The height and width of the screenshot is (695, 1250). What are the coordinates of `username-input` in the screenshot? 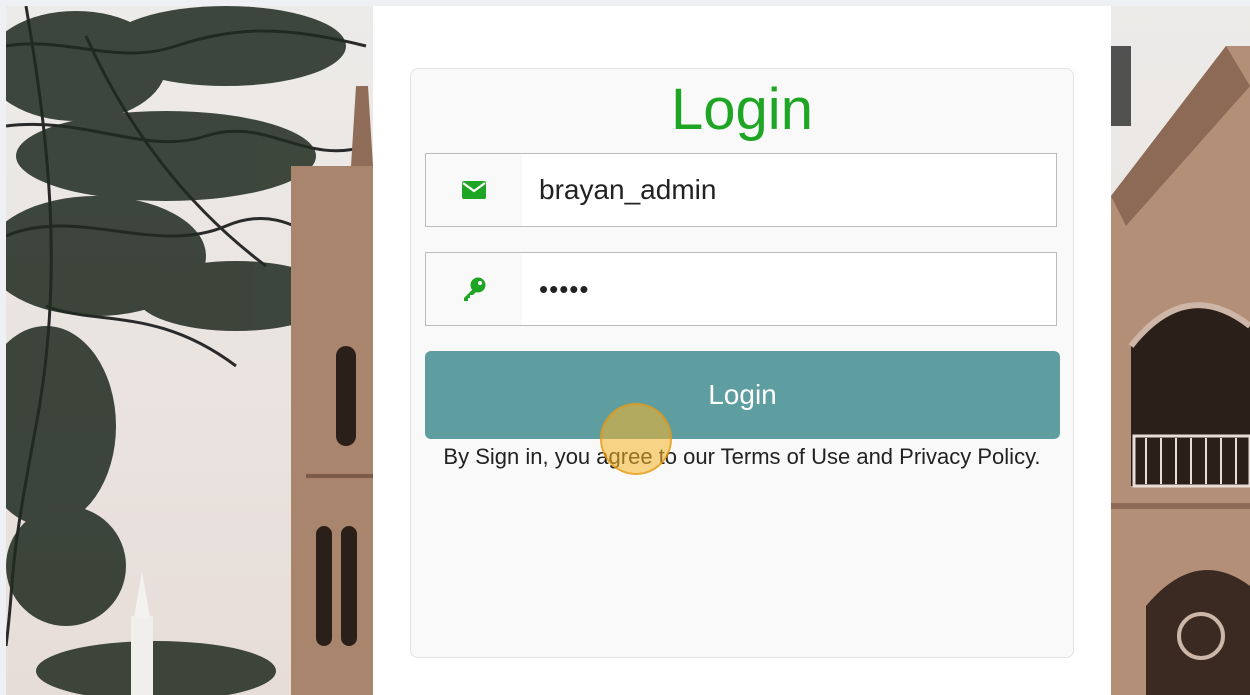 It's located at (789, 190).